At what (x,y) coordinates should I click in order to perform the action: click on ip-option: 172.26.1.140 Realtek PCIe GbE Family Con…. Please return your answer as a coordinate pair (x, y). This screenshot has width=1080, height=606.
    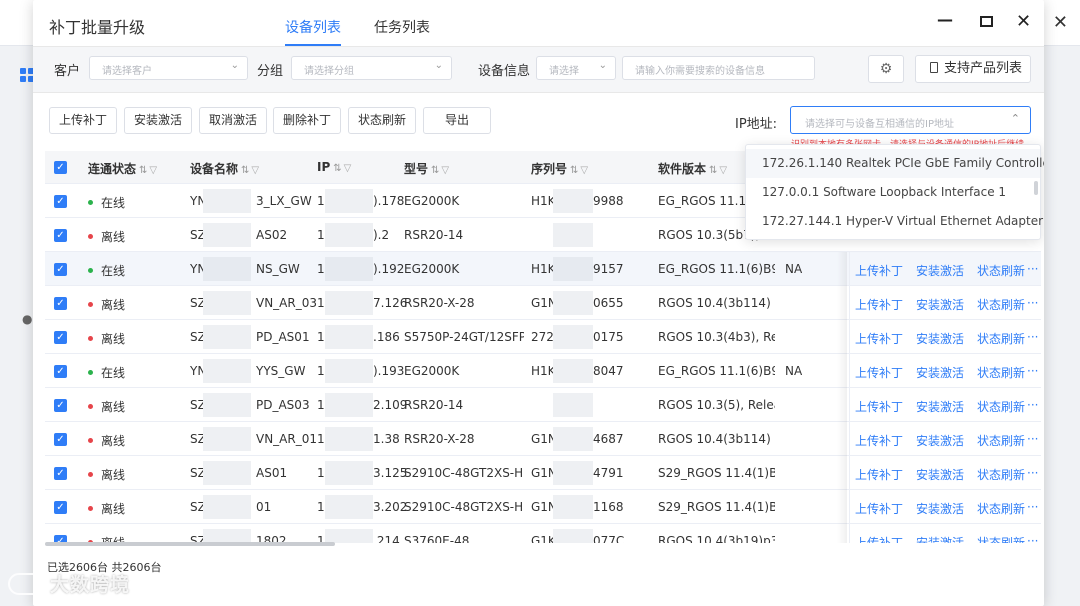
    Looking at the image, I should click on (895, 163).